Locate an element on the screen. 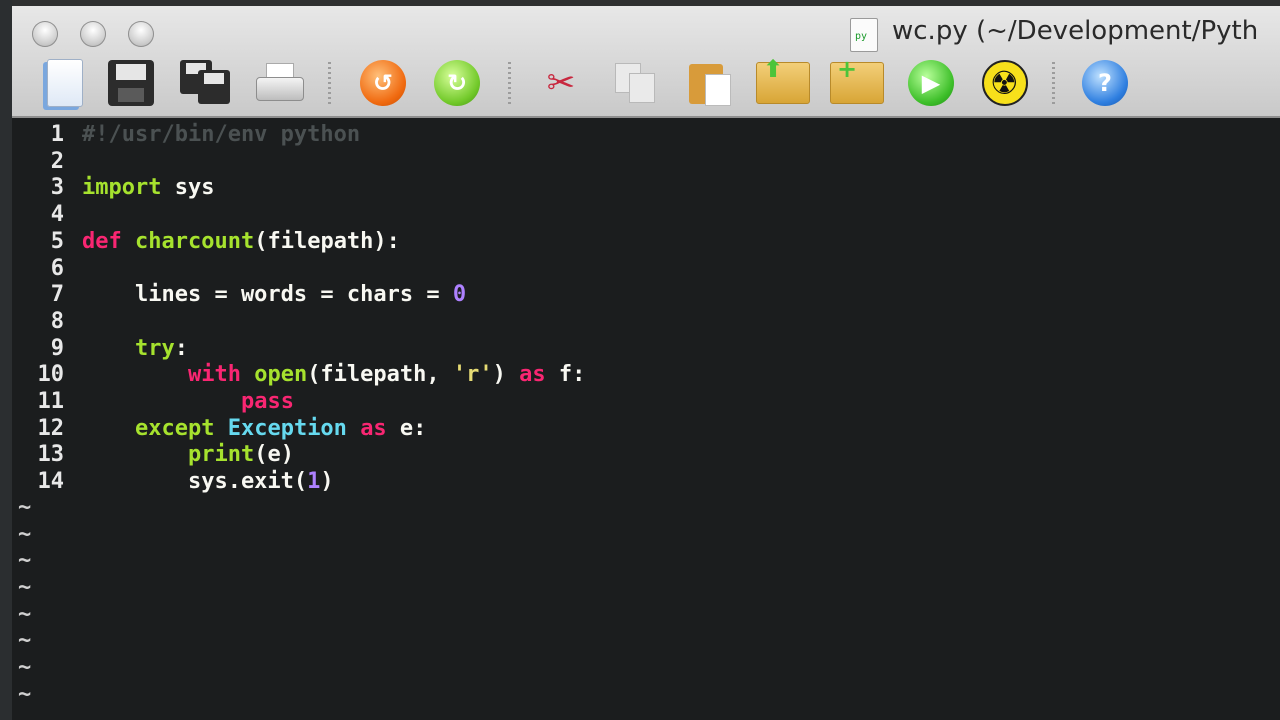 The width and height of the screenshot is (1280, 720). run-button: ▶ is located at coordinates (931, 83).